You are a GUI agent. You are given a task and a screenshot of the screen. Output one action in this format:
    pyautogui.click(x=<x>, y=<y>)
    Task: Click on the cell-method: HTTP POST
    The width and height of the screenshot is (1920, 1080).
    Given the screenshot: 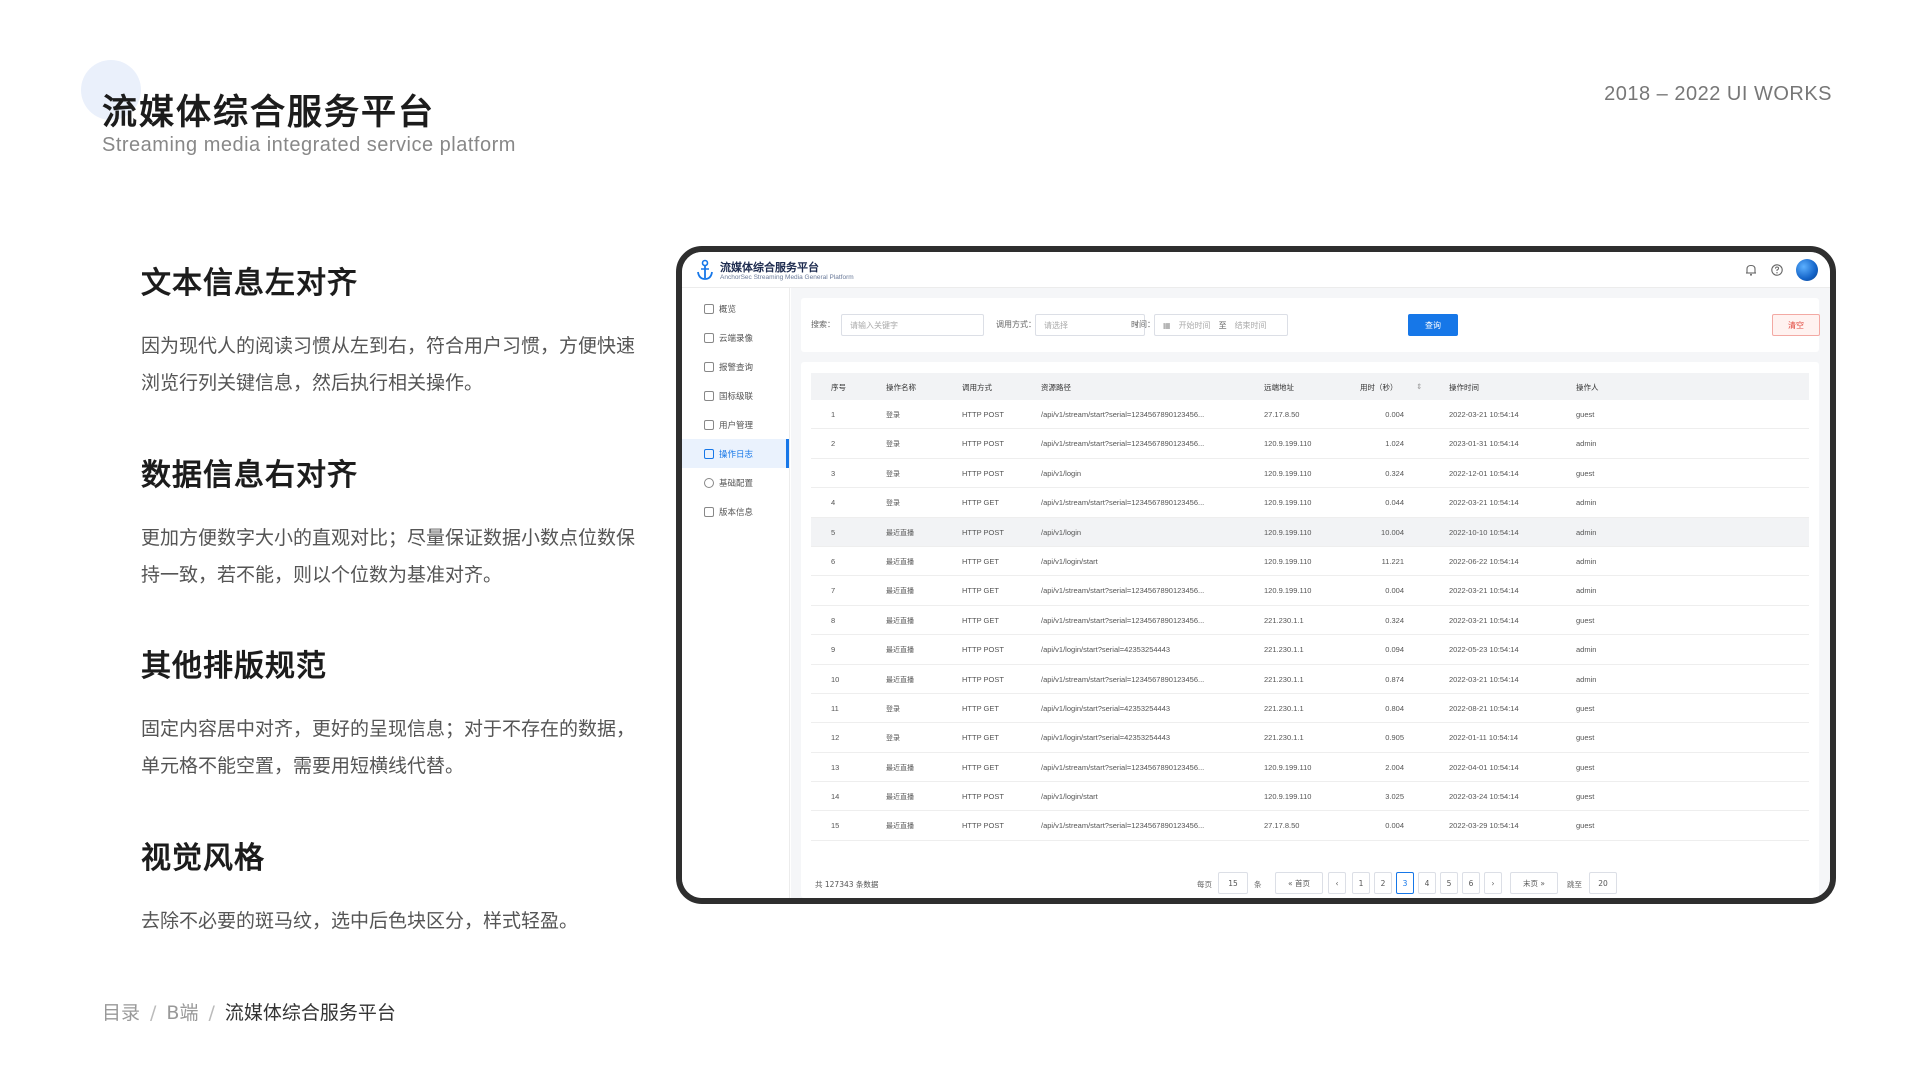 What is the action you would take?
    pyautogui.click(x=983, y=650)
    